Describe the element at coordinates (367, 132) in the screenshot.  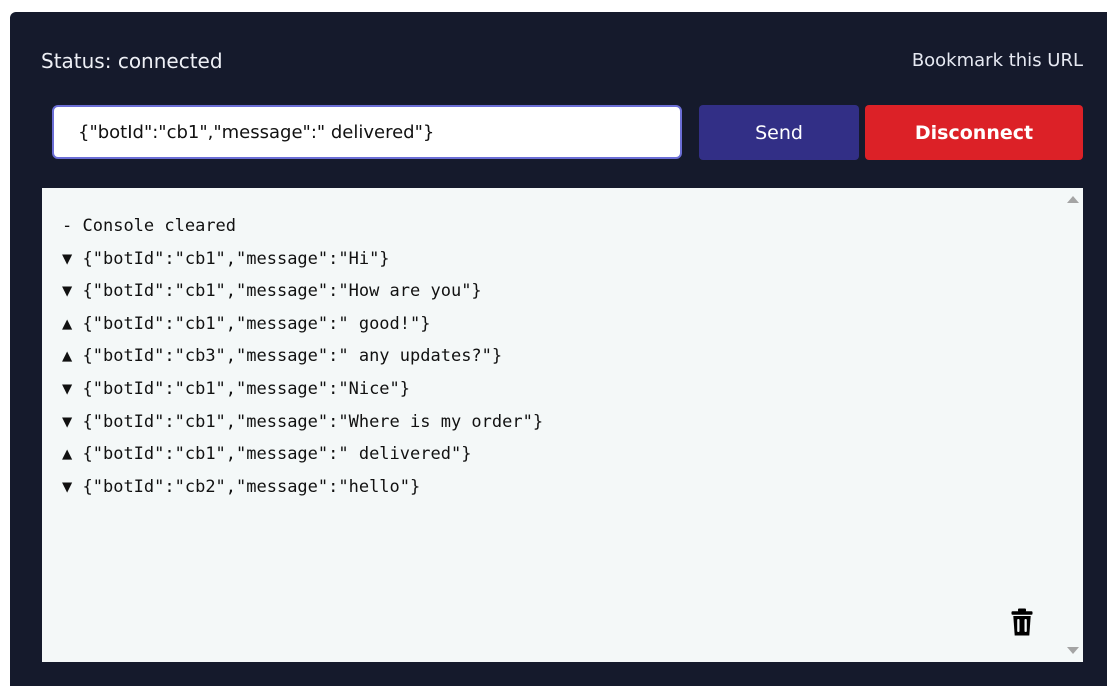
I see `message-input` at that location.